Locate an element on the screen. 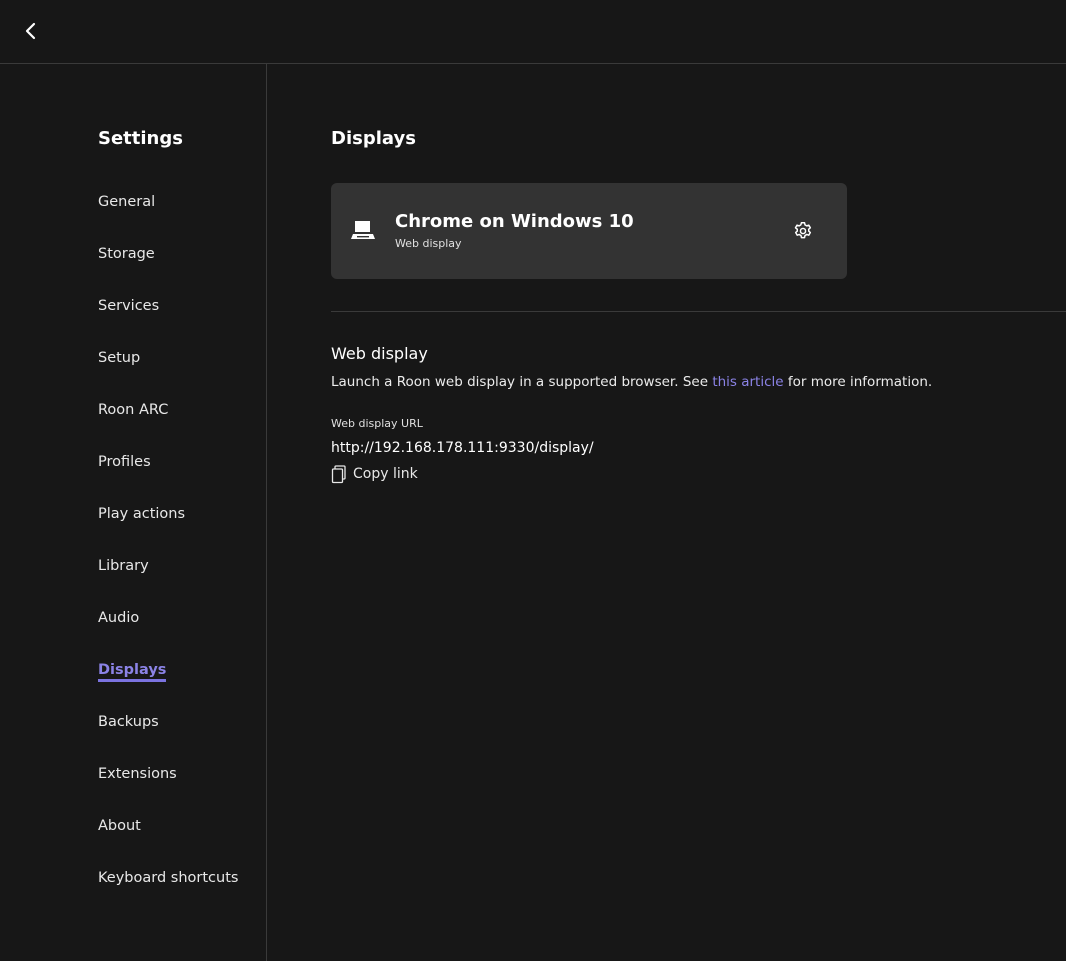 This screenshot has height=961, width=1066. sidebar-item-library: Library is located at coordinates (123, 566).